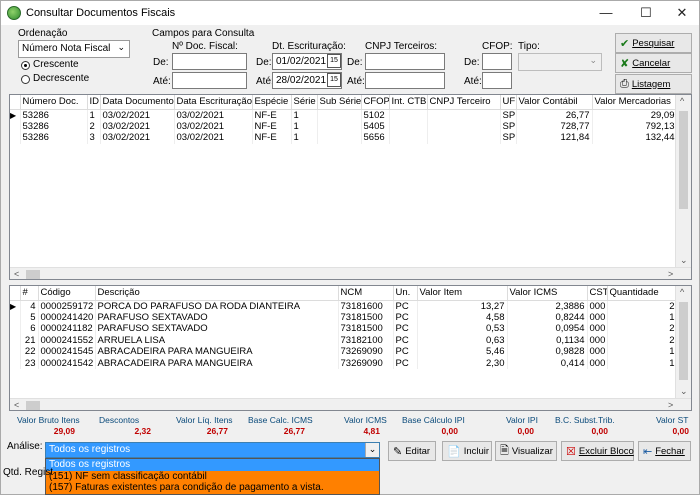 The width and height of the screenshot is (700, 495). I want to click on documents-hscroll: < >, so click(350, 273).